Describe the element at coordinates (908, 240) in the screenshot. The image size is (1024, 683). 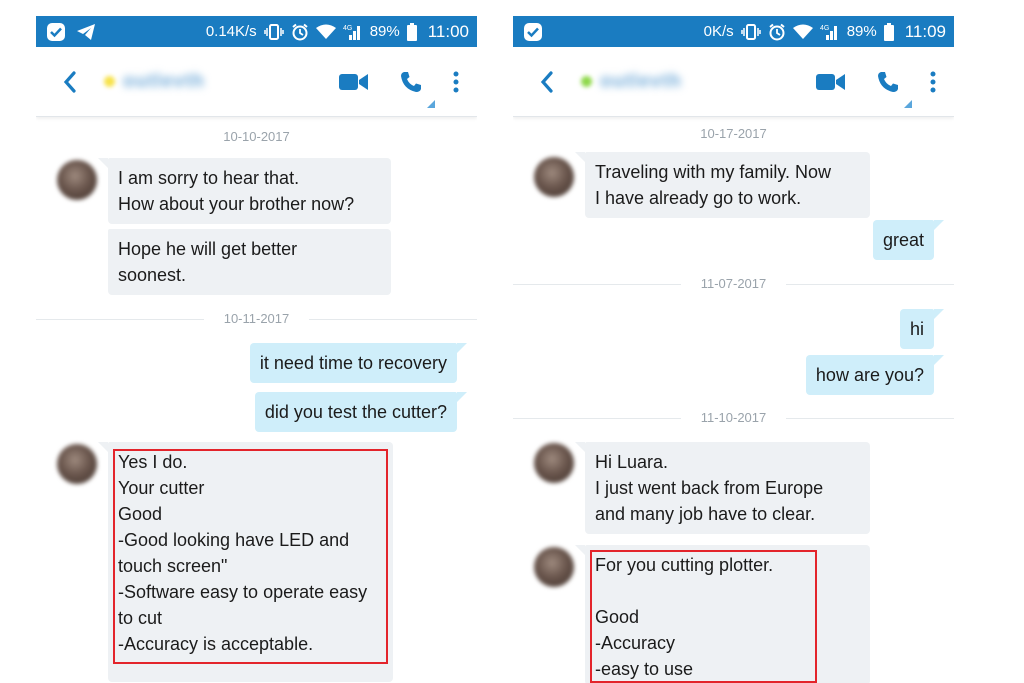
I see `message-bubble-outgoing: great` at that location.